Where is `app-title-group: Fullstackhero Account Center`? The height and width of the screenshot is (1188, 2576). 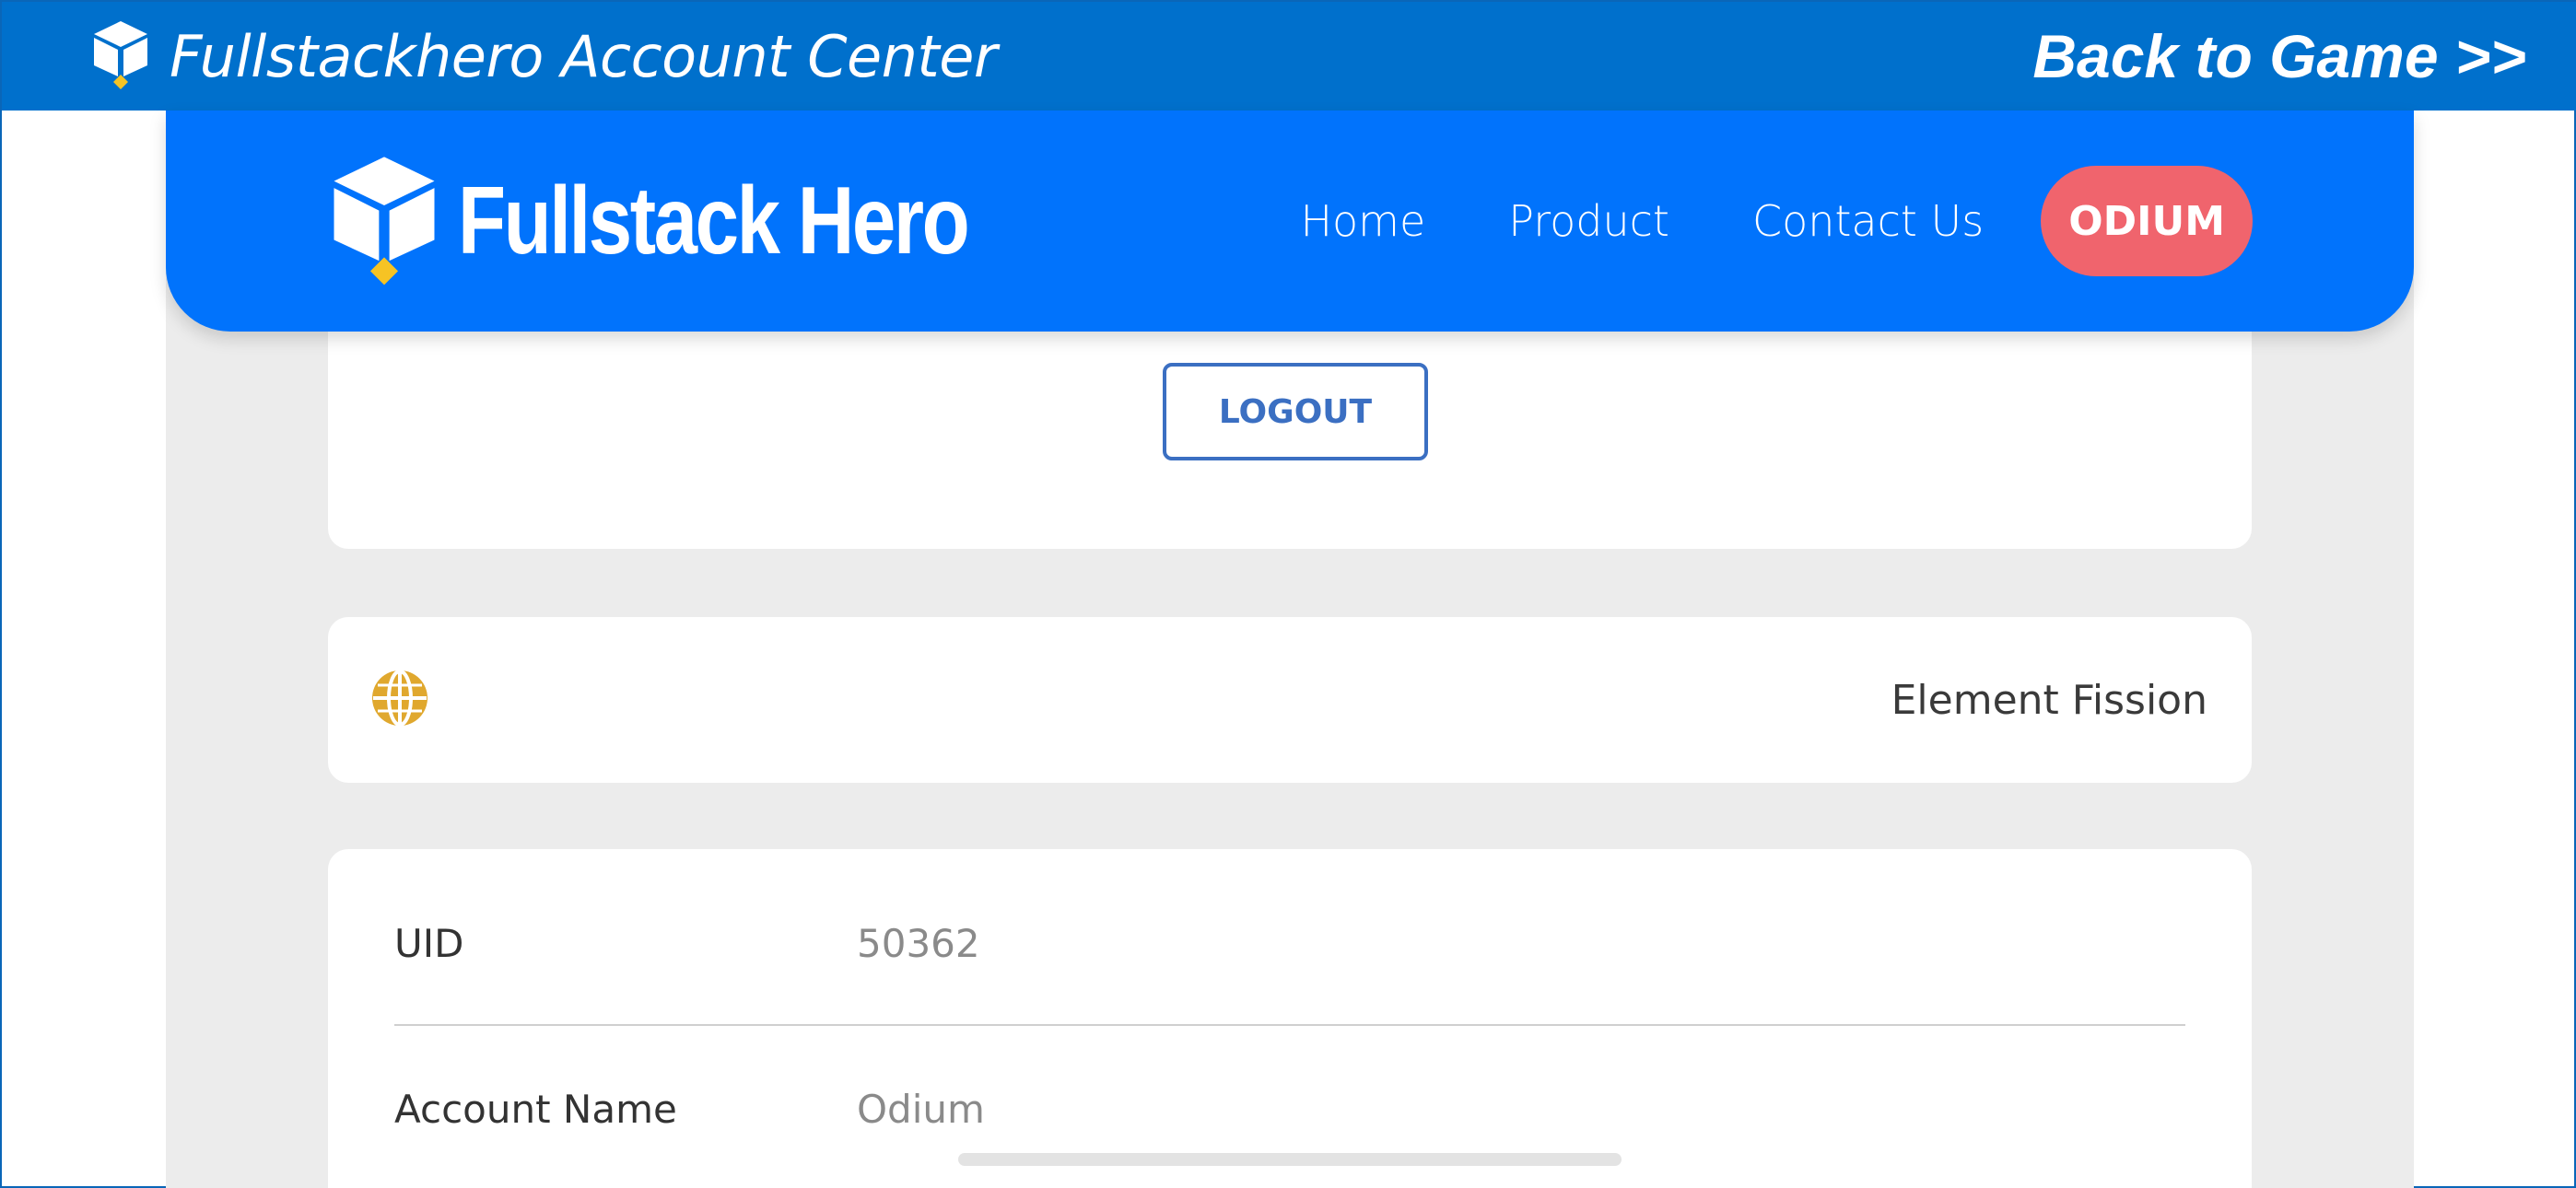 app-title-group: Fullstackhero Account Center is located at coordinates (543, 56).